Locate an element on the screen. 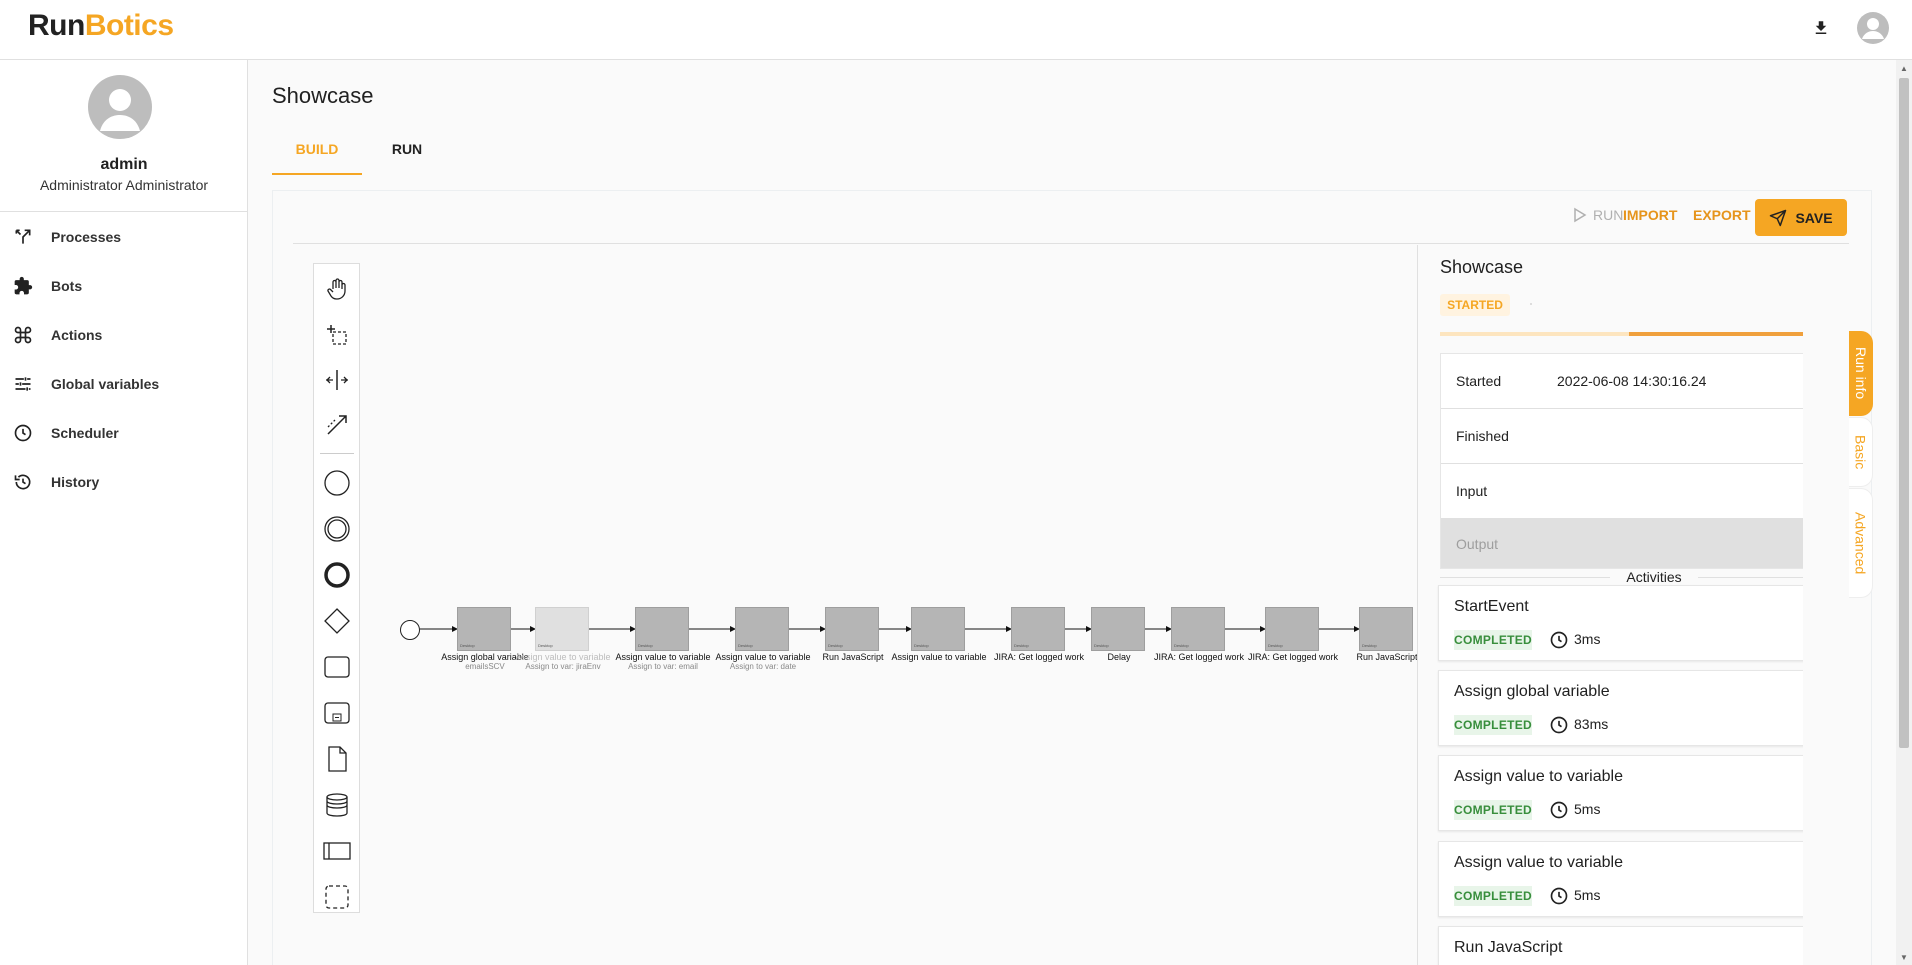  run-progress-indicator is located at coordinates (1716, 334).